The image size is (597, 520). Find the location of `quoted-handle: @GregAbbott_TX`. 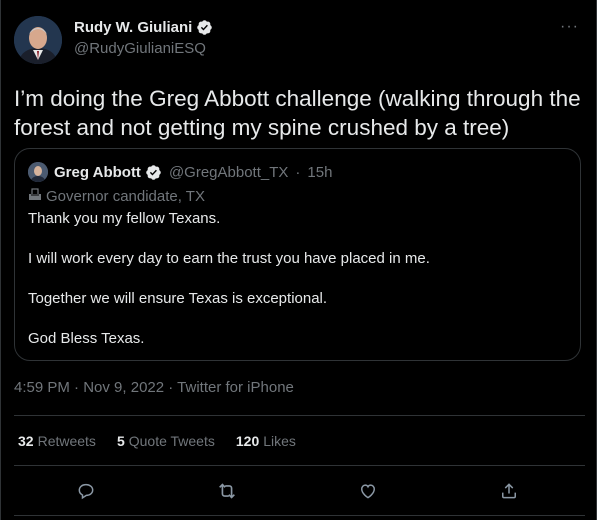

quoted-handle: @GregAbbott_TX is located at coordinates (228, 172).